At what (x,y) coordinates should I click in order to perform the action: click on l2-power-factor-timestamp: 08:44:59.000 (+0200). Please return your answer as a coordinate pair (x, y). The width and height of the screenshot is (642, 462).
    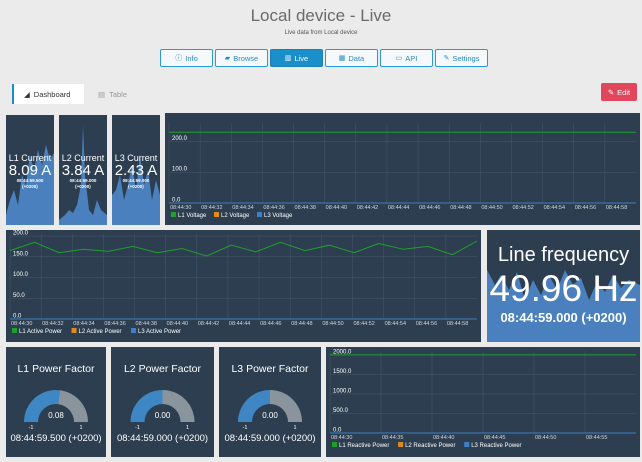
    Looking at the image, I should click on (162, 438).